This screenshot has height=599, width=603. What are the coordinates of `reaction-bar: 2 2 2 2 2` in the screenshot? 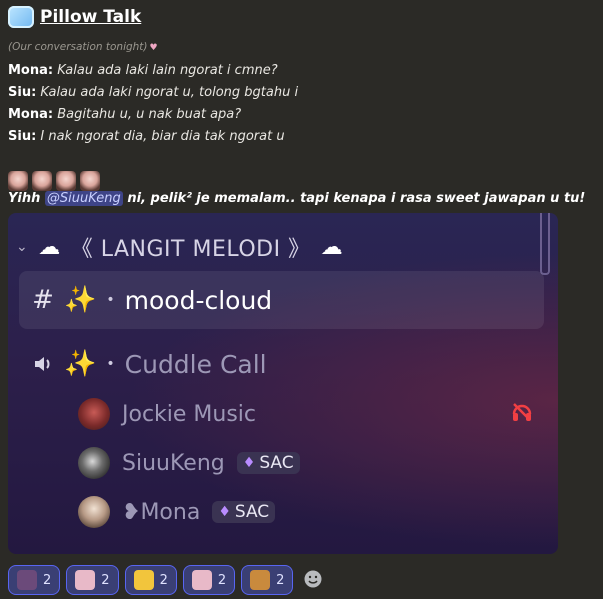 It's located at (167, 580).